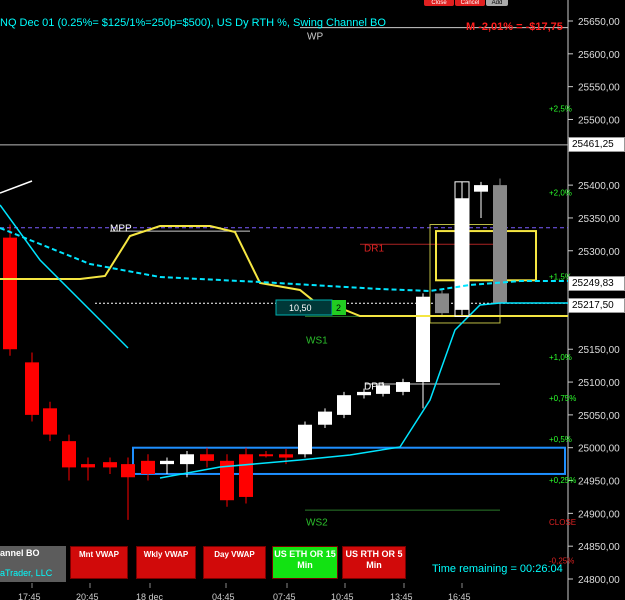 This screenshot has height=600, width=625. I want to click on add-button: Add, so click(497, 3).